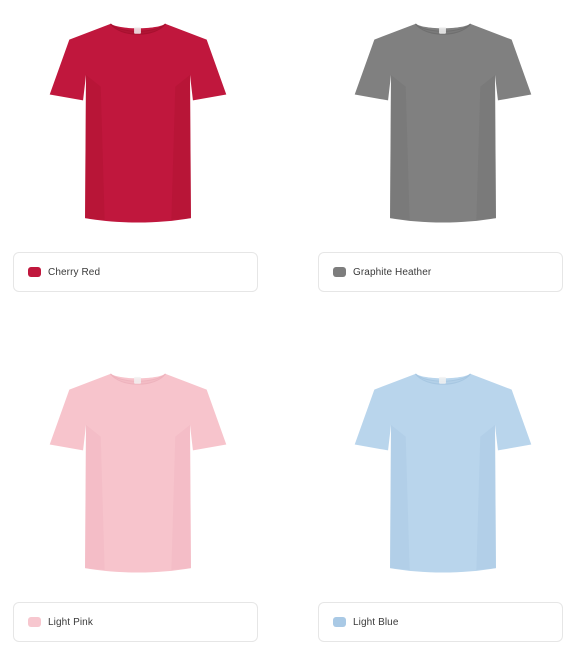 Image resolution: width=575 pixels, height=656 pixels. Describe the element at coordinates (135, 622) in the screenshot. I see `color-option-button: Light Pink` at that location.